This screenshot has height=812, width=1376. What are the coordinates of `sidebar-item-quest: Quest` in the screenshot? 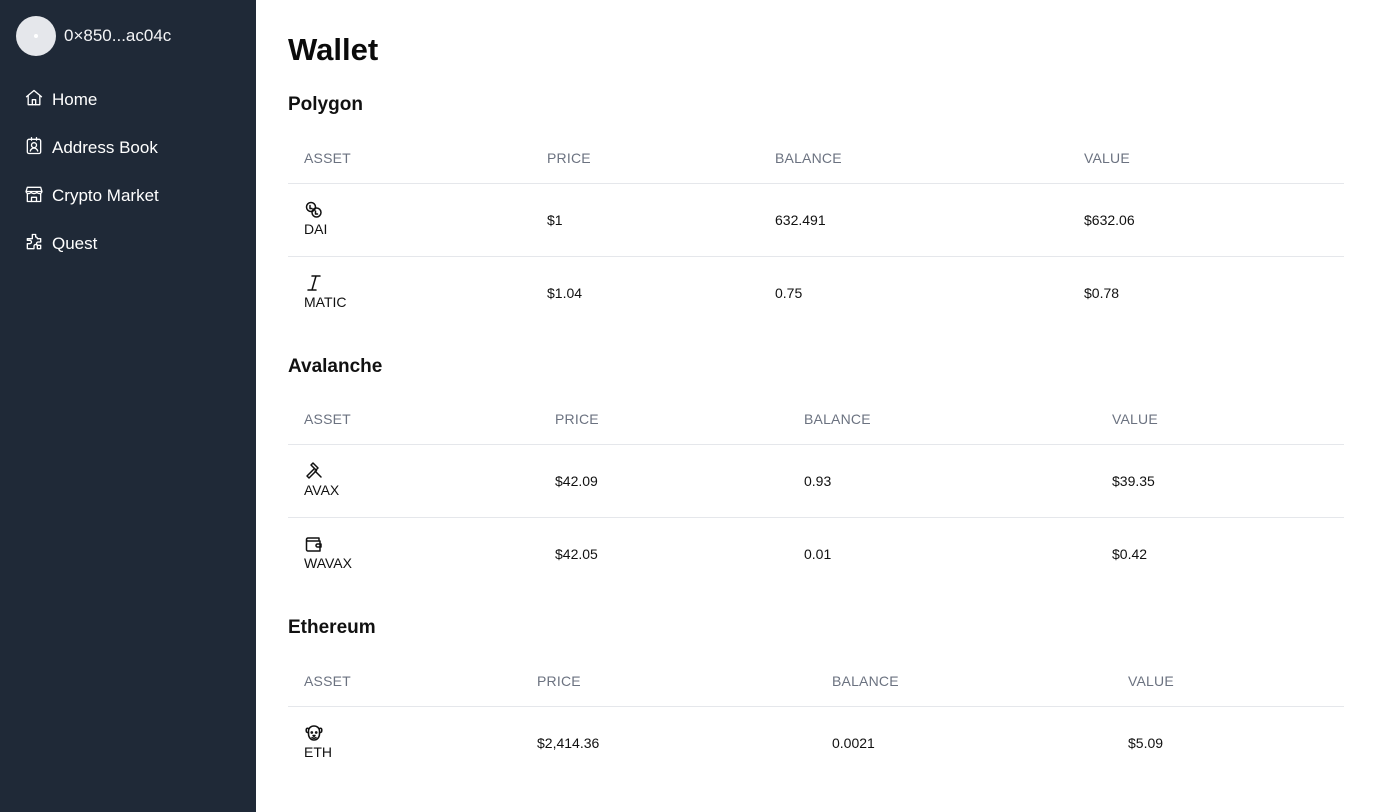 It's located at (128, 244).